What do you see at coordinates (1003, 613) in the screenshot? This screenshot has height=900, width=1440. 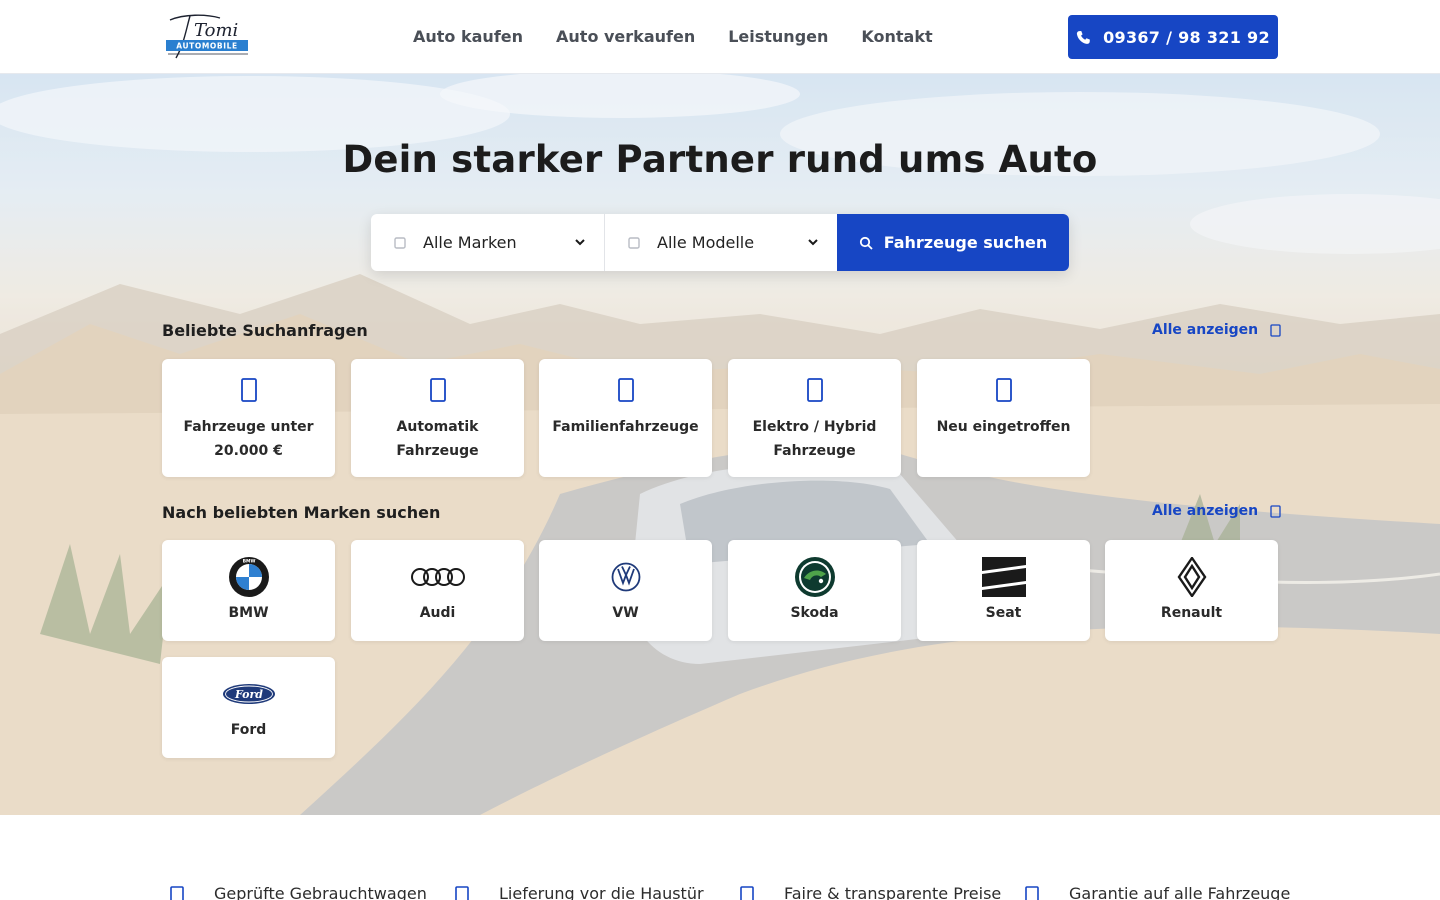 I see `brand-label: Seat` at bounding box center [1003, 613].